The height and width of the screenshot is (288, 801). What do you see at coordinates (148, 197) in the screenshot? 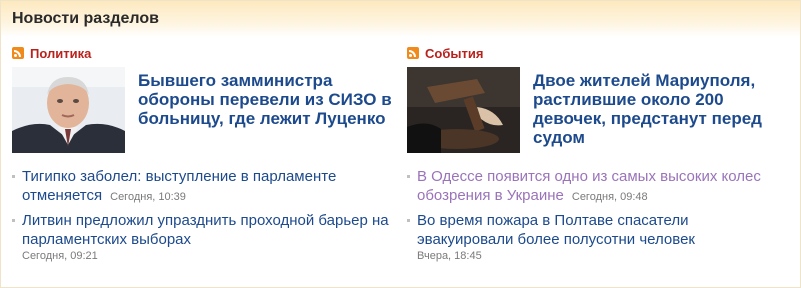
I see `news-time: Сегодня, 10:39` at bounding box center [148, 197].